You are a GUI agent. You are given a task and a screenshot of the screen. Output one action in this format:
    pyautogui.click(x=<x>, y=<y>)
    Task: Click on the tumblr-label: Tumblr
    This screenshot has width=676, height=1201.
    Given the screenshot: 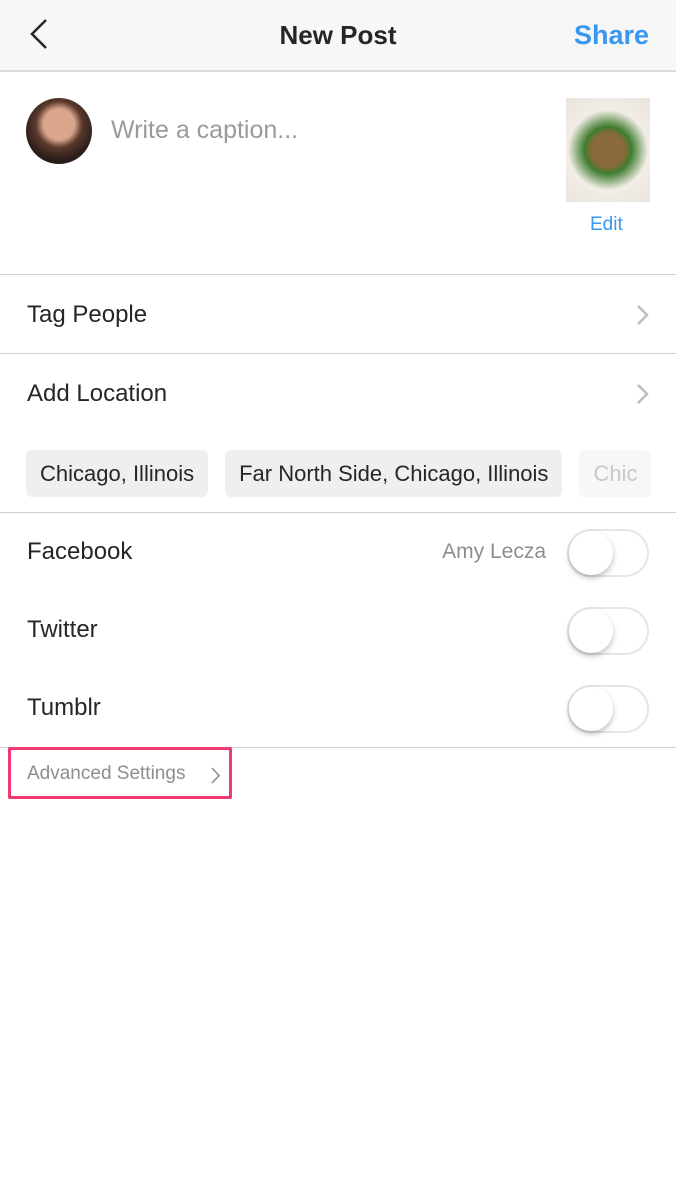 What is the action you would take?
    pyautogui.click(x=64, y=707)
    